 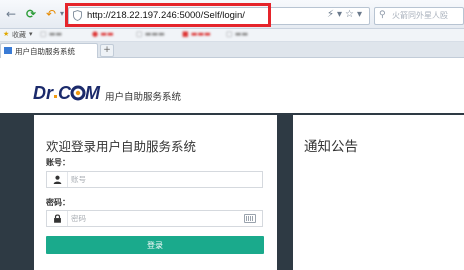 I want to click on search-placeholder: 火箭同外星人殴, so click(x=420, y=15).